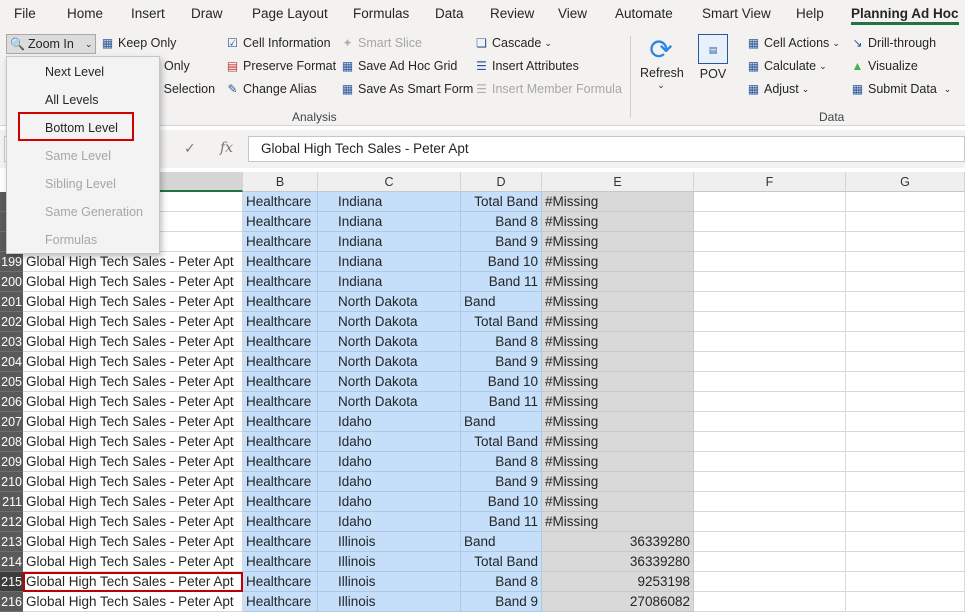 This screenshot has width=965, height=615. I want to click on menu-item-formulas: Formulas, so click(71, 240).